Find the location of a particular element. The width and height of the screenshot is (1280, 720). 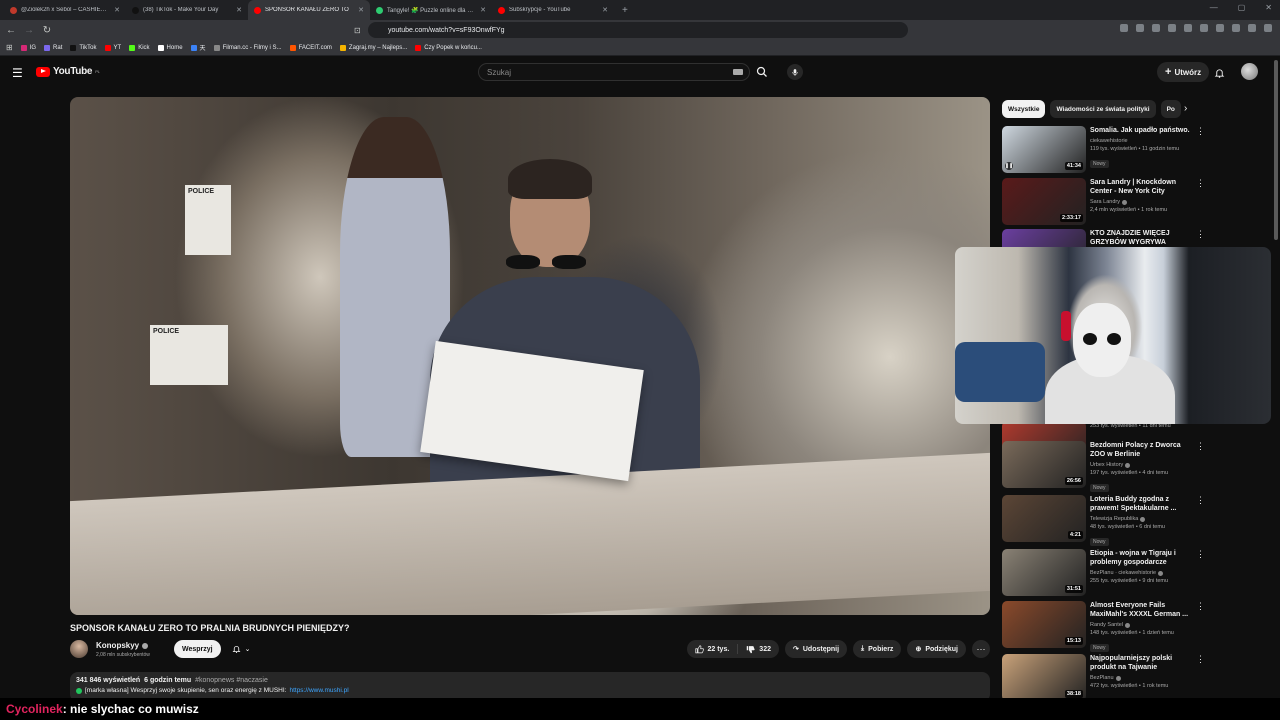

filter-chip: Wiadomości ze świata polityki is located at coordinates (1103, 109).